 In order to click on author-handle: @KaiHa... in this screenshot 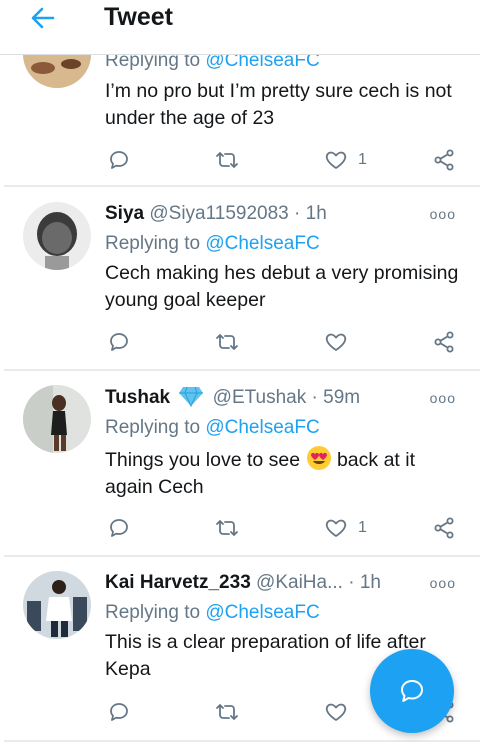, I will do `click(299, 582)`.